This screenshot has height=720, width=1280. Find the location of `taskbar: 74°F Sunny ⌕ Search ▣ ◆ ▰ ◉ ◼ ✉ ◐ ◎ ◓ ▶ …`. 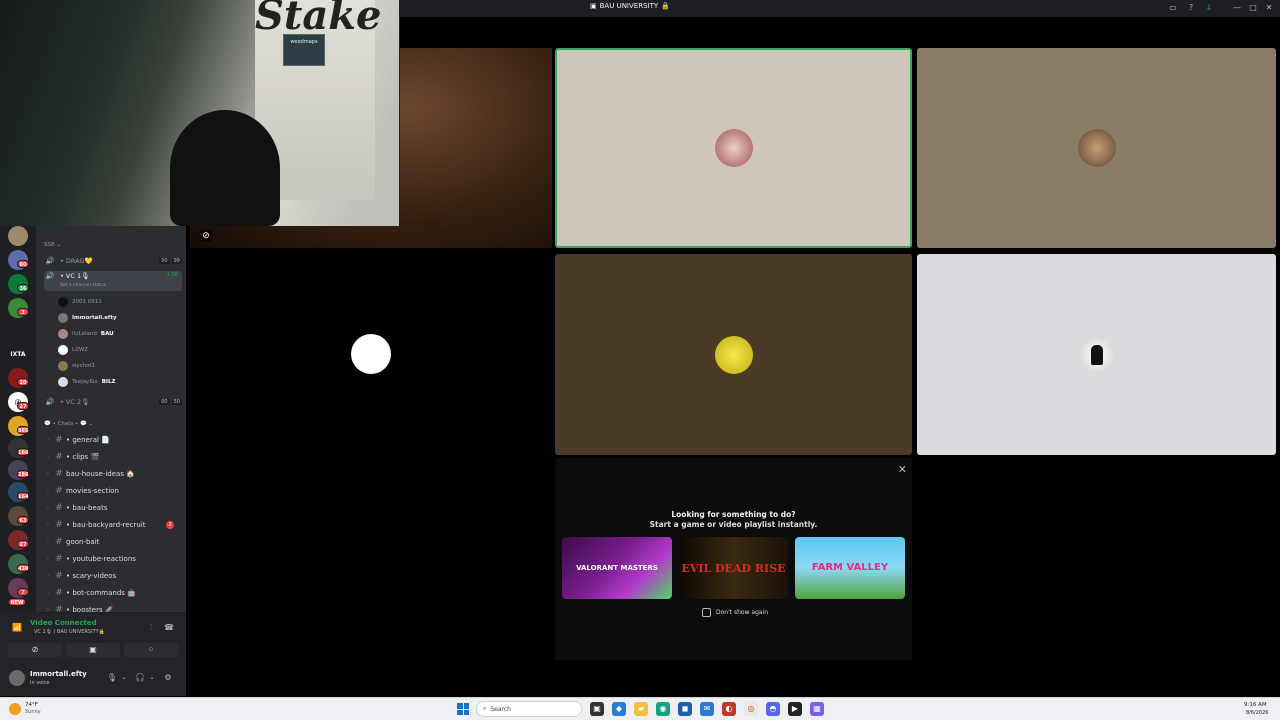

taskbar: 74°F Sunny ⌕ Search ▣ ◆ ▰ ◉ ◼ ✉ ◐ ◎ ◓ ▶ … is located at coordinates (640, 708).